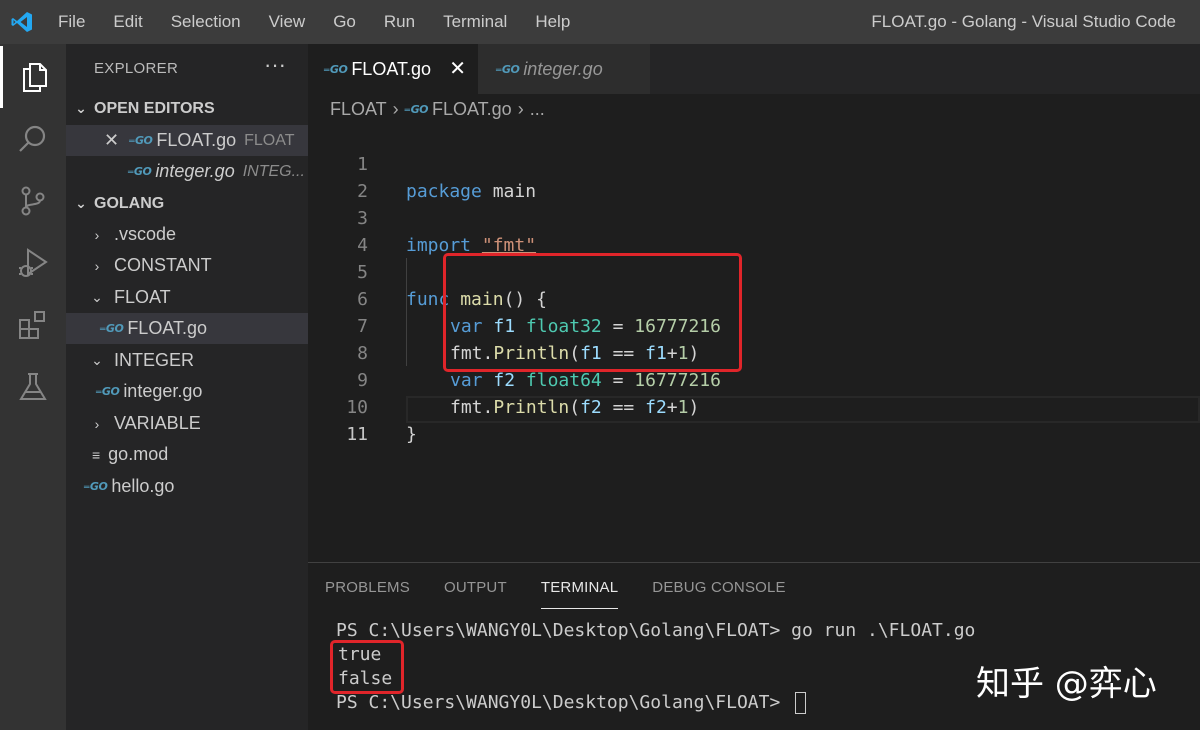 The width and height of the screenshot is (1200, 730). I want to click on open-editor-item: ✕ GO FLOAT.go FLOAT, so click(187, 140).